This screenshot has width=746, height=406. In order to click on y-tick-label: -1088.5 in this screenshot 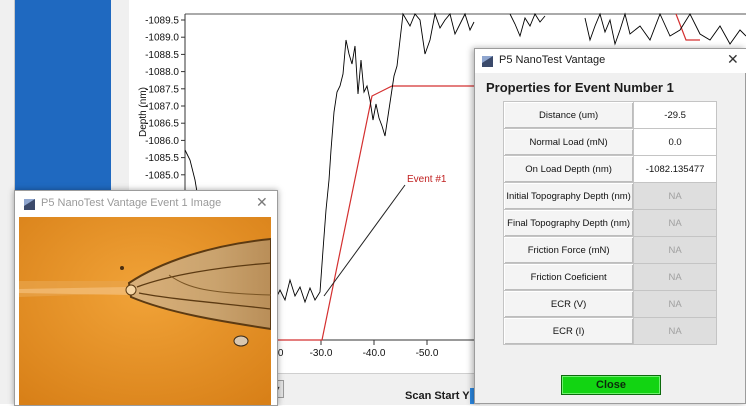, I will do `click(162, 55)`.